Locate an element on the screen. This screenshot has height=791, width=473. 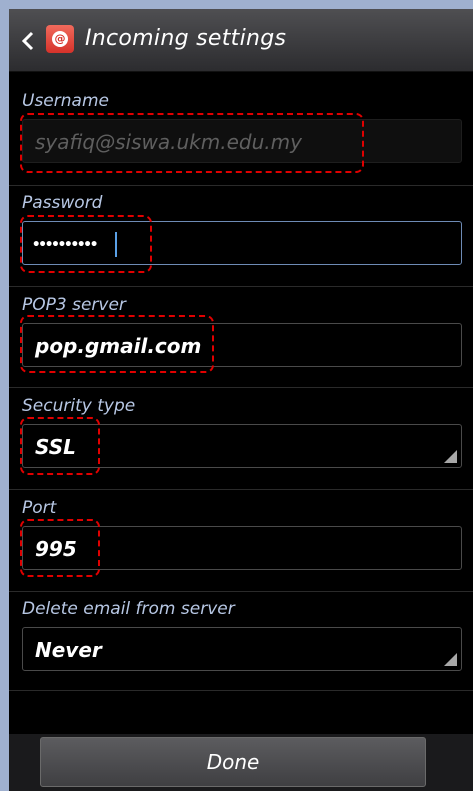
port-annotation is located at coordinates (60, 548).